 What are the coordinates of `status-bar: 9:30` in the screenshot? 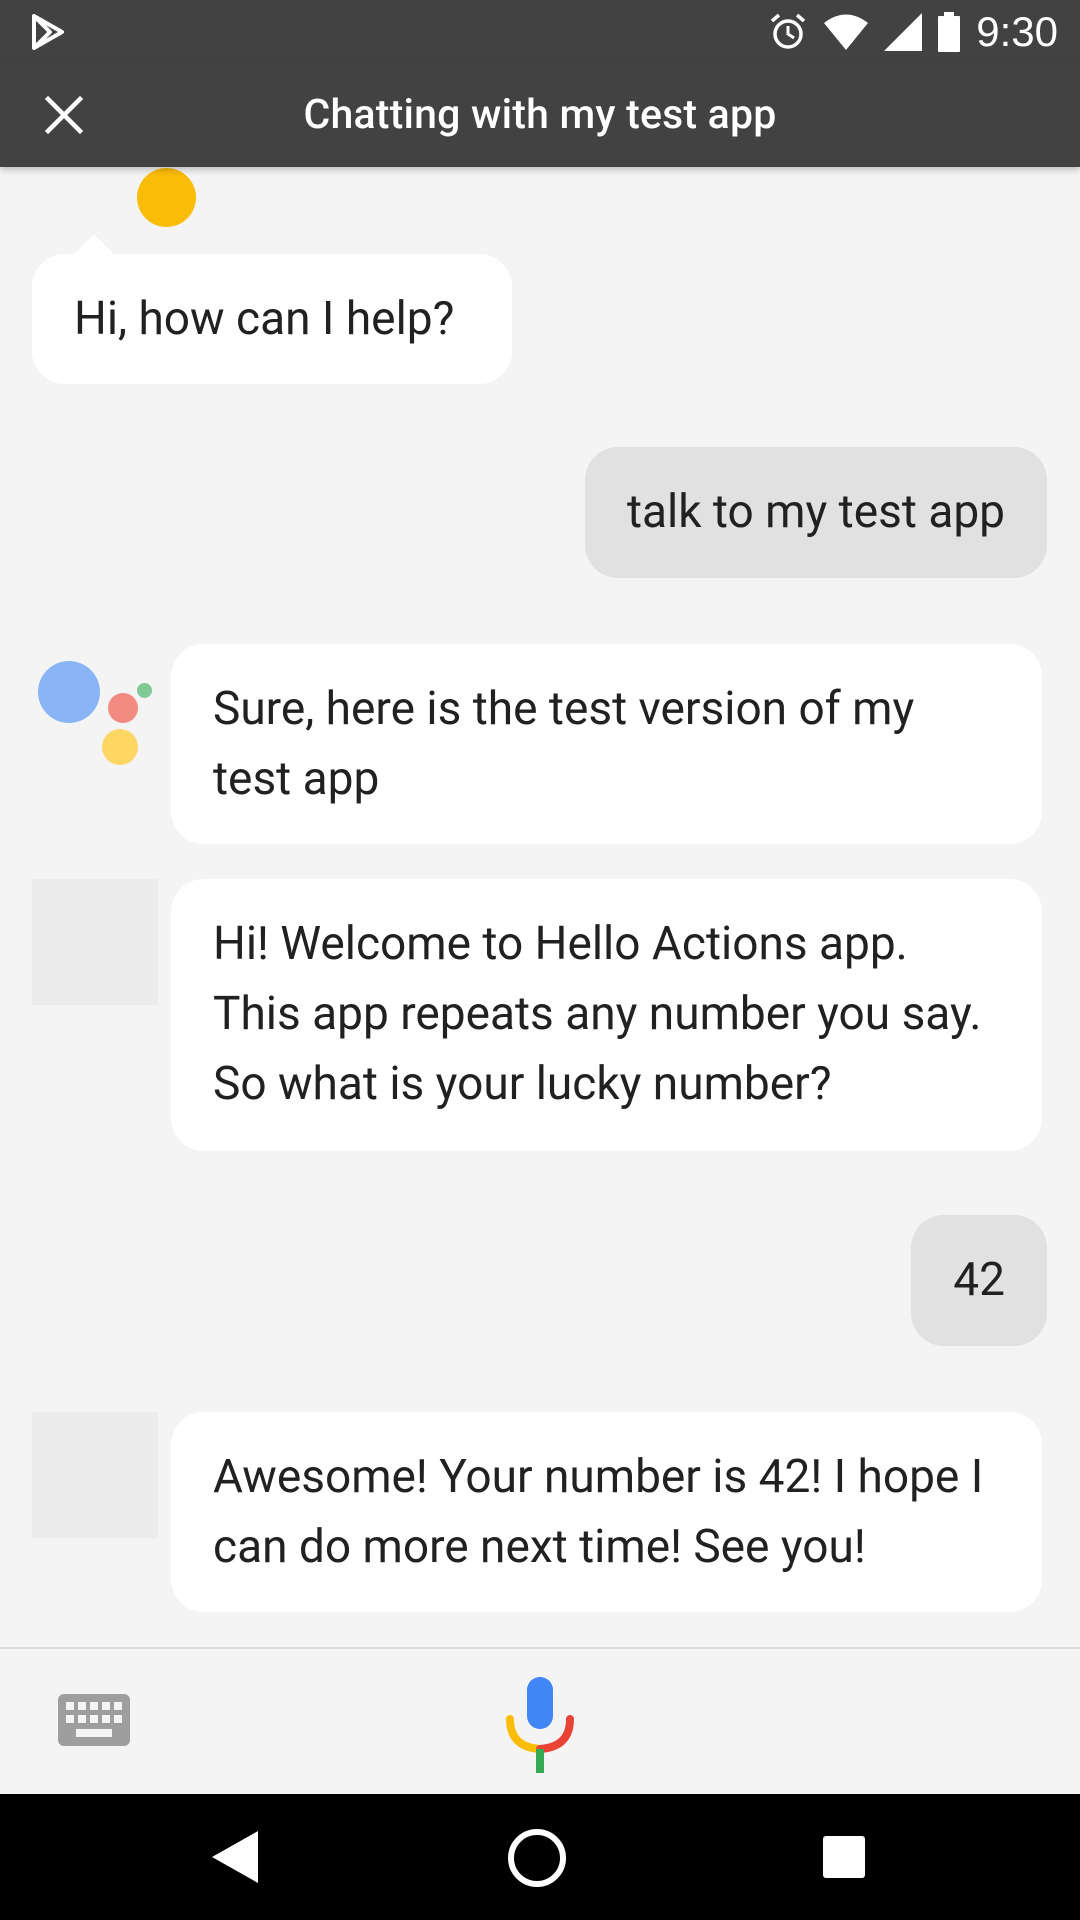 It's located at (540, 31).